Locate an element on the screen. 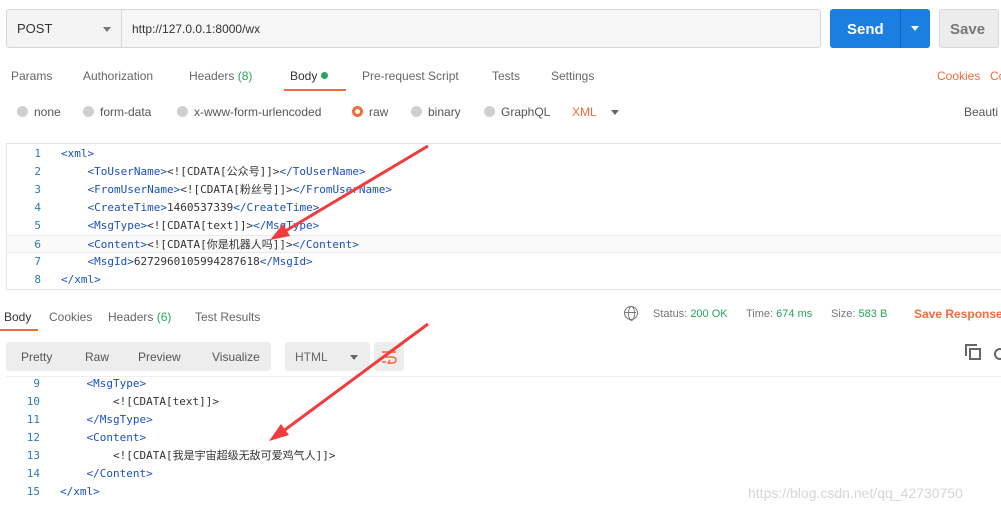  code-text: <ToUserName><![CDATA[公众号]]></ToUserName> is located at coordinates (213, 172).